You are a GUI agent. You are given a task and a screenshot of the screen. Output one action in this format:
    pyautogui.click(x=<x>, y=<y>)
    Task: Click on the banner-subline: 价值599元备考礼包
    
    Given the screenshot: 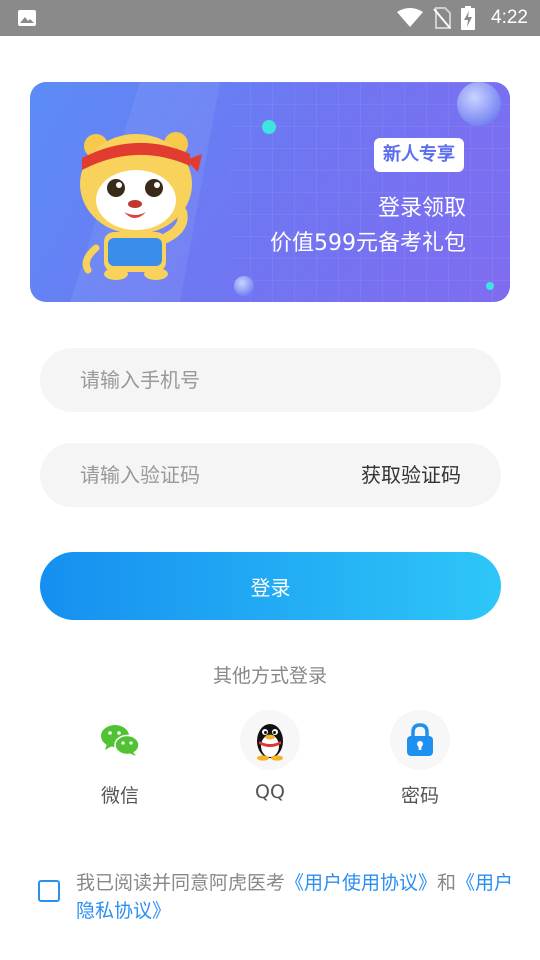 What is the action you would take?
    pyautogui.click(x=368, y=243)
    